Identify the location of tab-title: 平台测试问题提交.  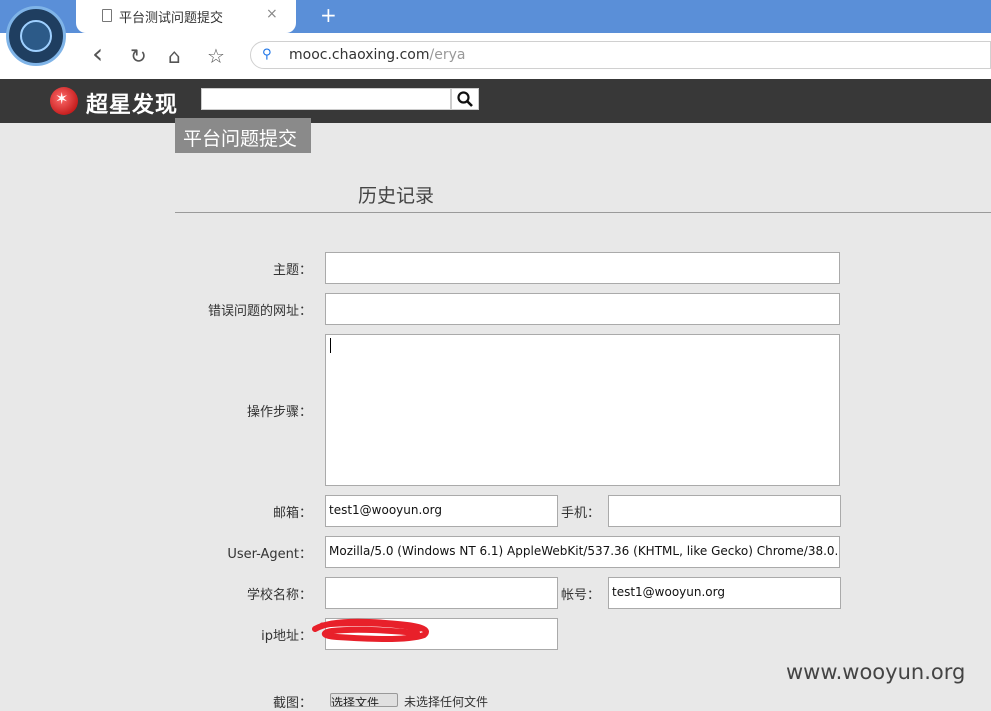
(171, 18).